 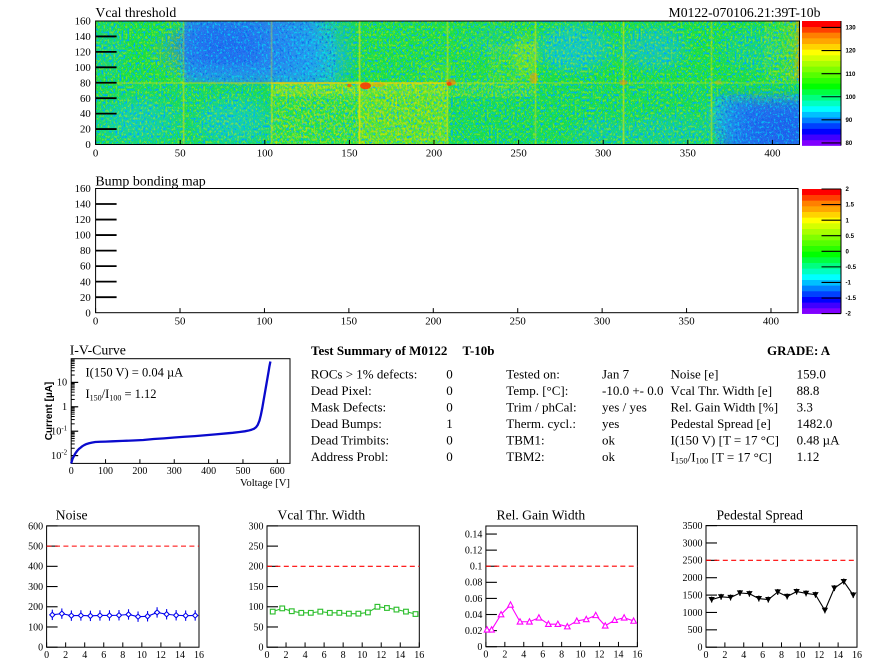 What do you see at coordinates (695, 374) in the screenshot?
I see `svg-text: Noise [e]` at bounding box center [695, 374].